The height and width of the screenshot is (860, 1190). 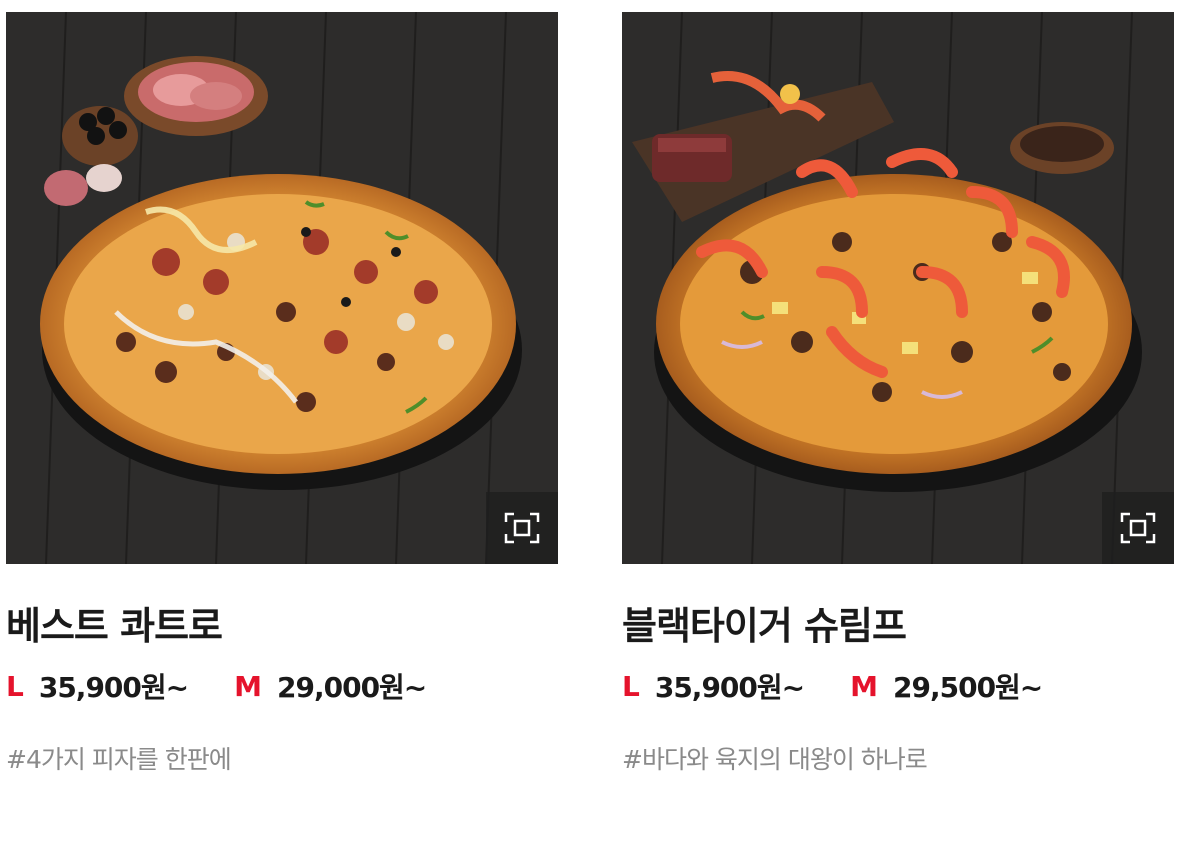 What do you see at coordinates (968, 687) in the screenshot?
I see `price-medium-value: 29,500원~` at bounding box center [968, 687].